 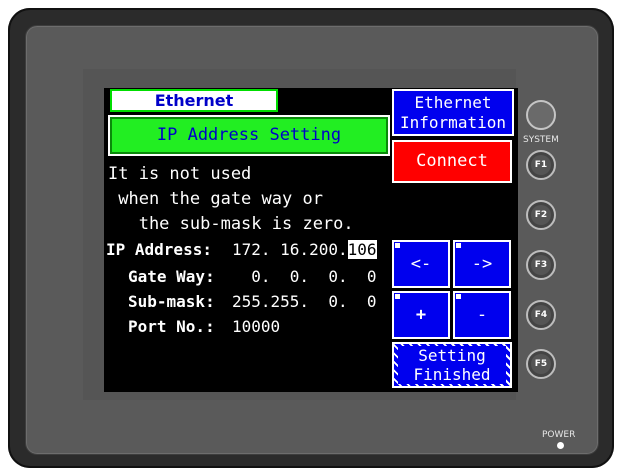 What do you see at coordinates (560, 445) in the screenshot?
I see `power-led-icon` at bounding box center [560, 445].